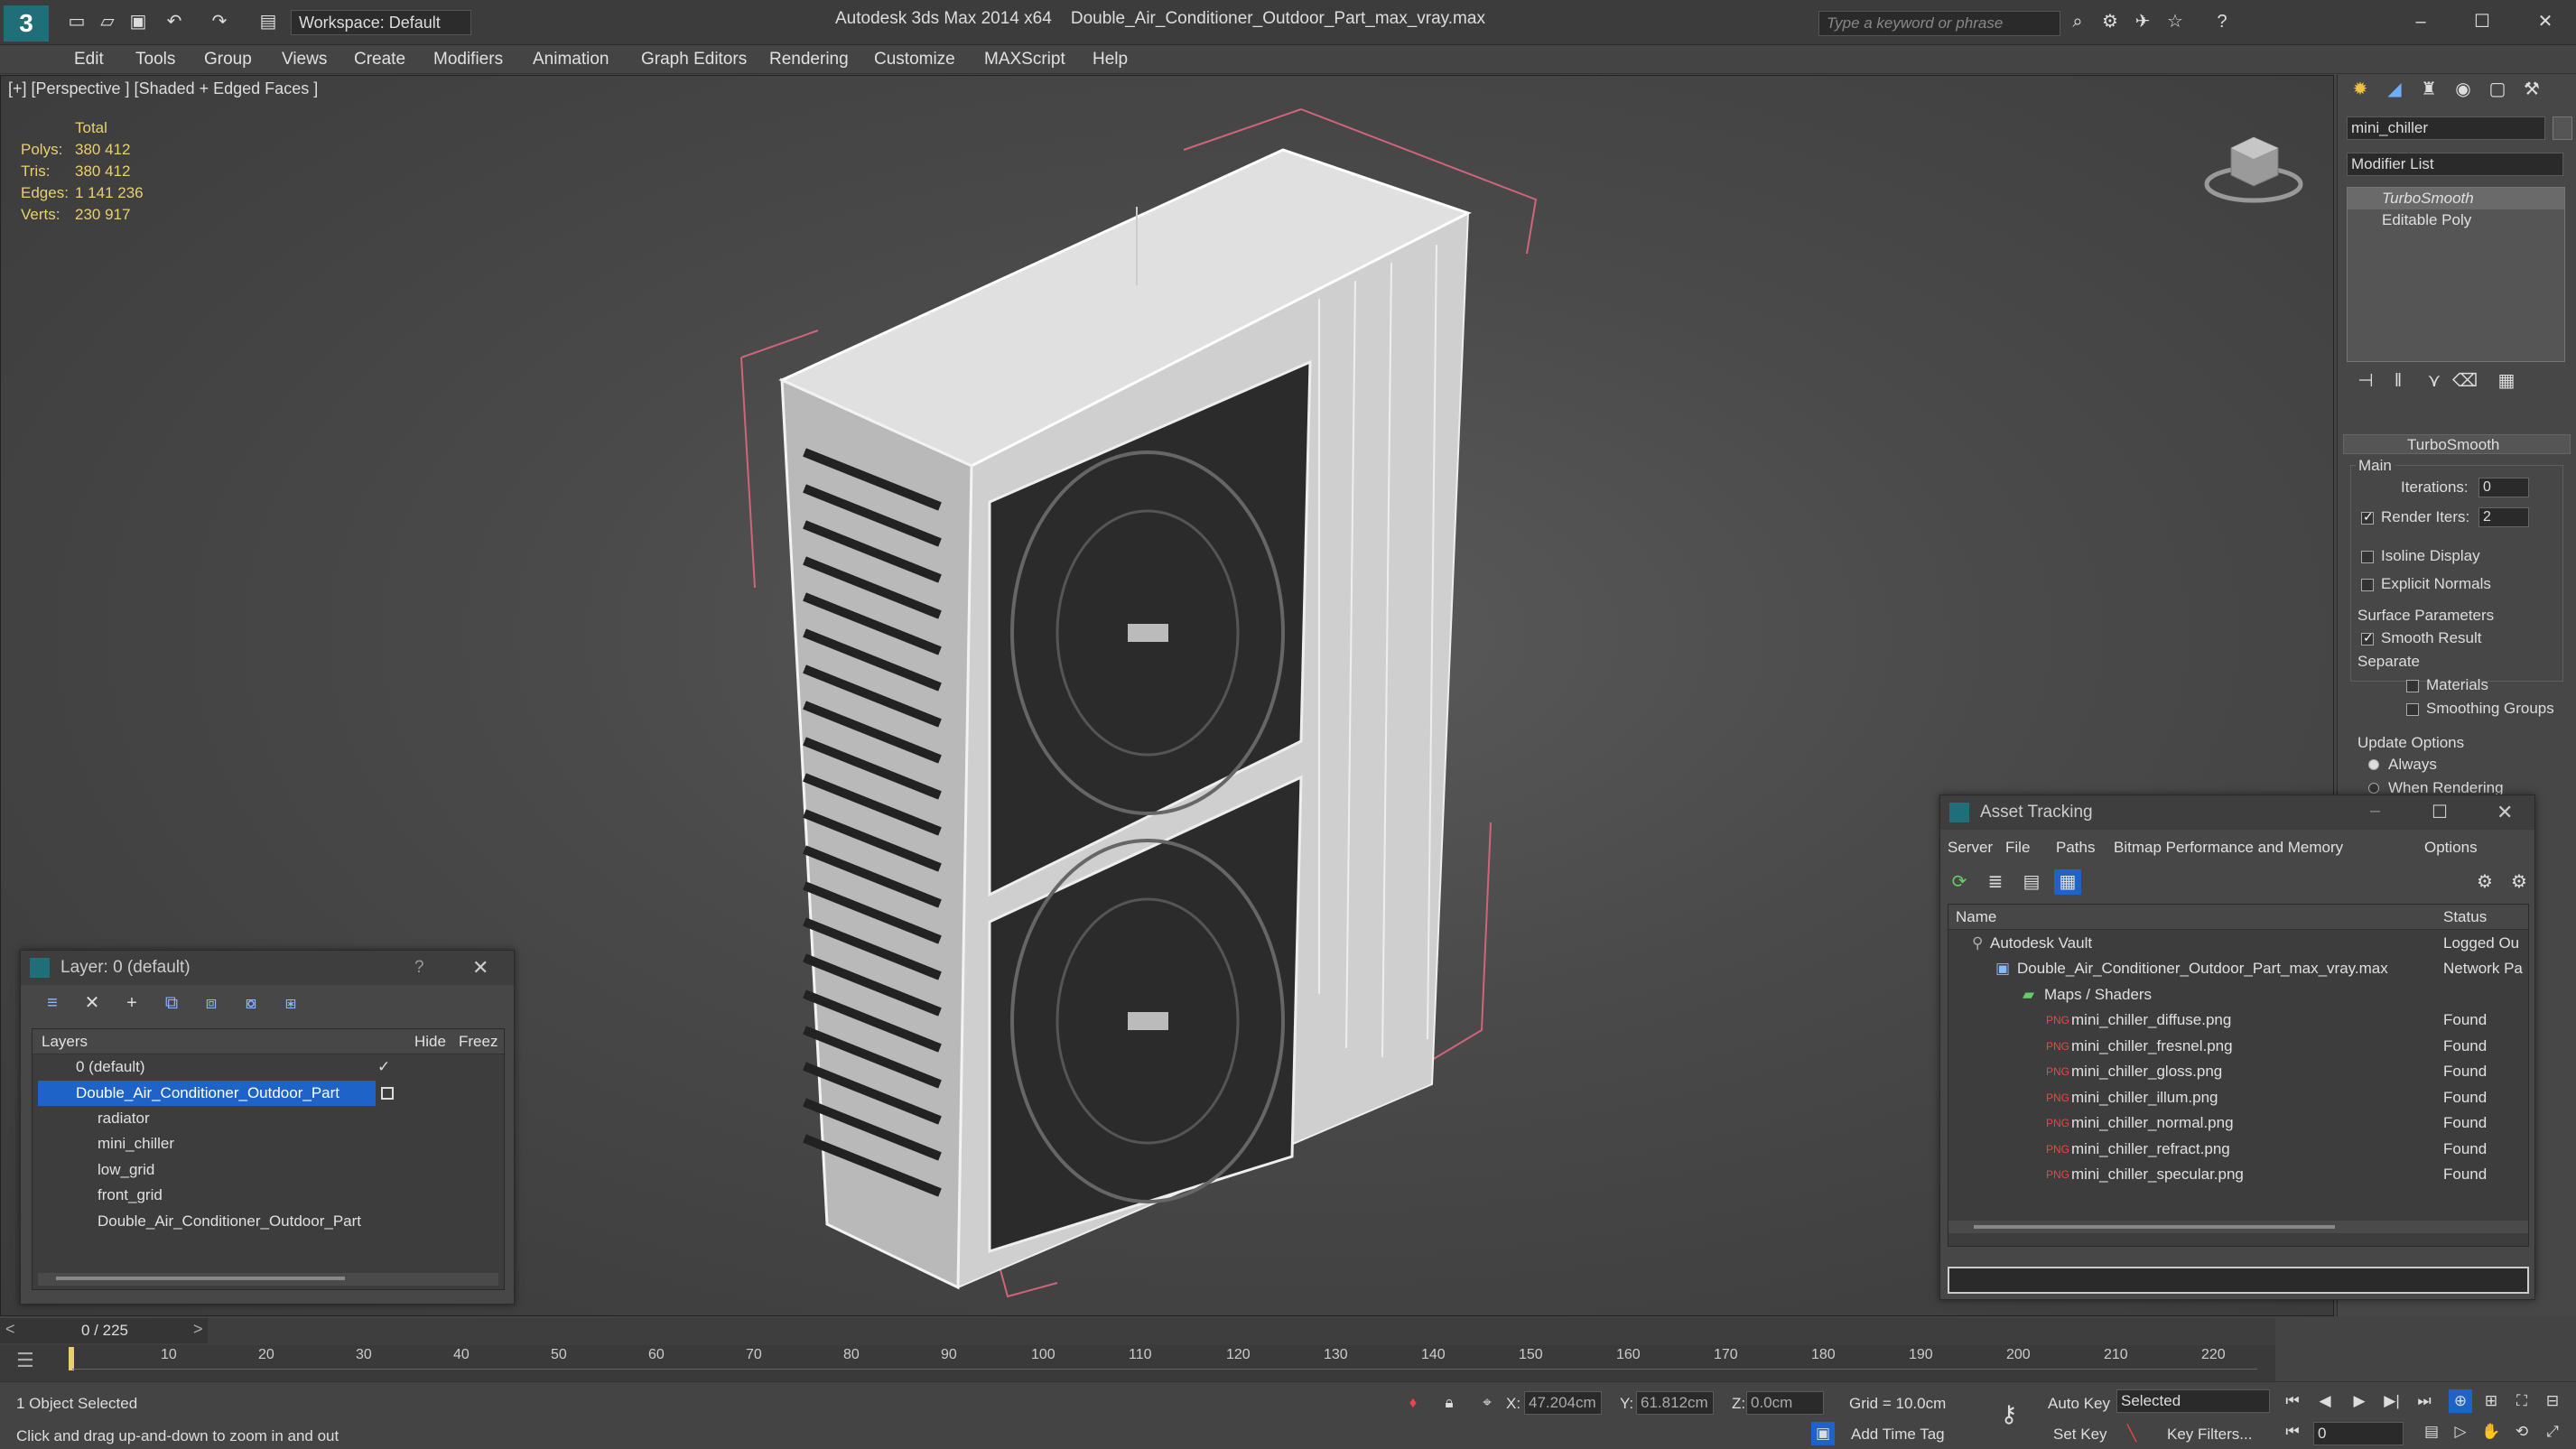  I want to click on project-folder-icon: ▤, so click(268, 21).